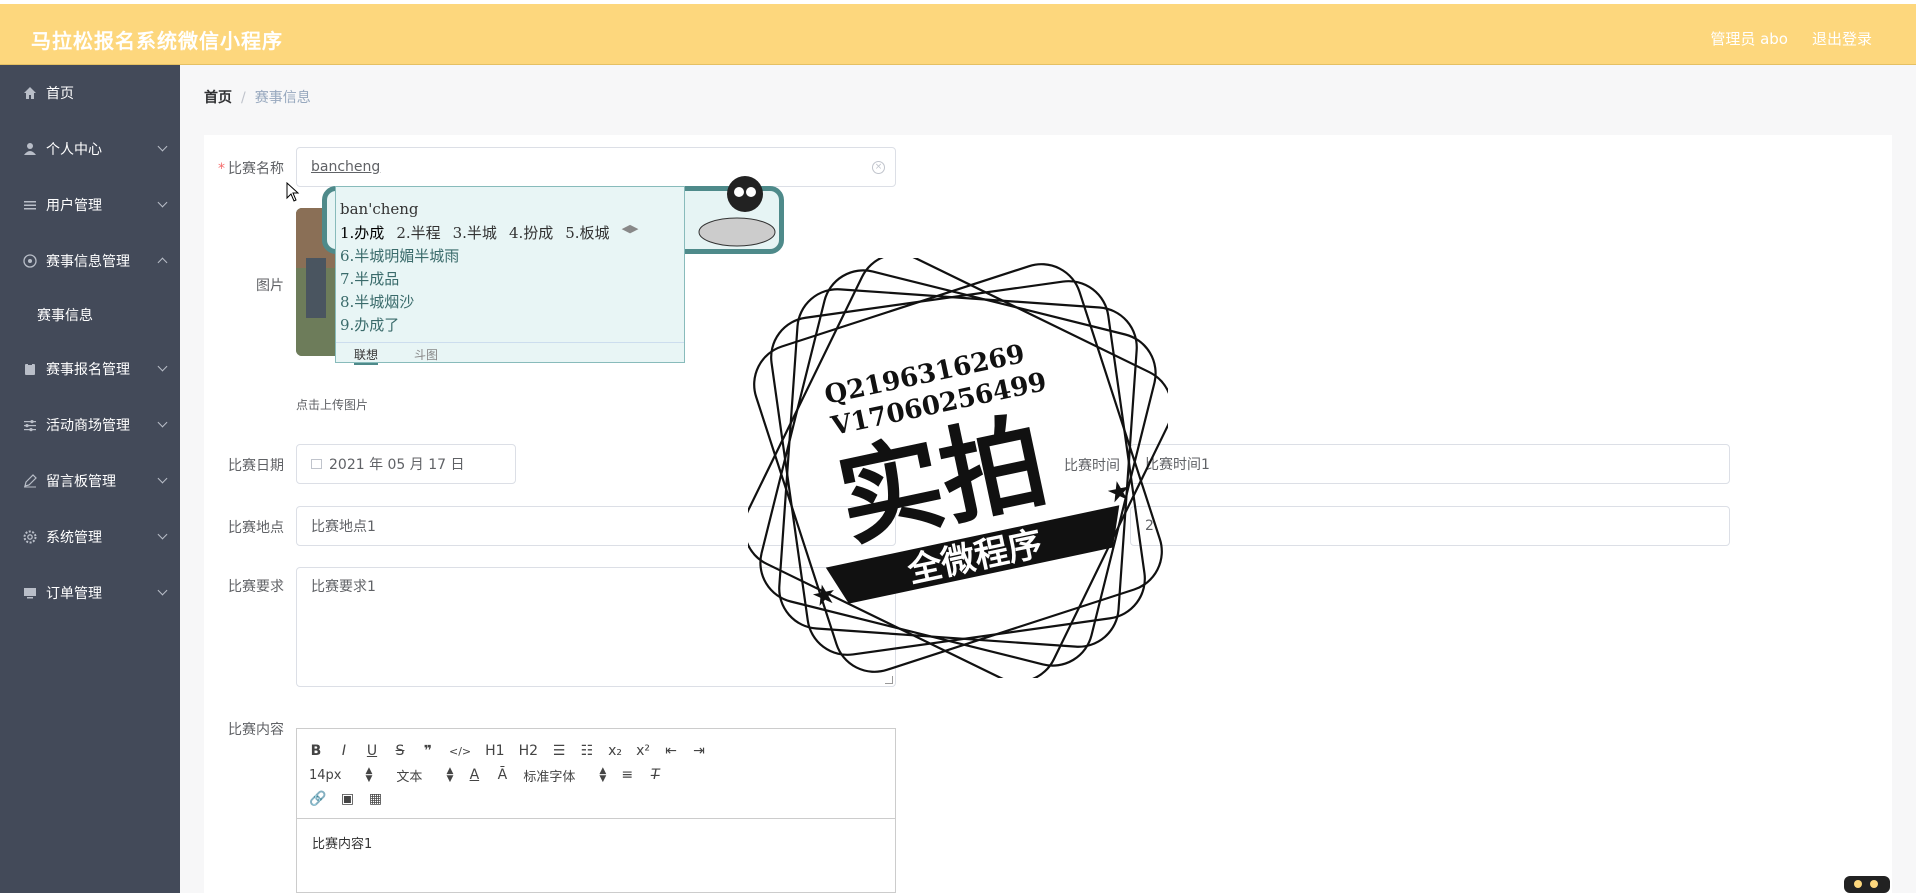 The width and height of the screenshot is (1916, 893). What do you see at coordinates (400, 751) in the screenshot?
I see `strike-button: S` at bounding box center [400, 751].